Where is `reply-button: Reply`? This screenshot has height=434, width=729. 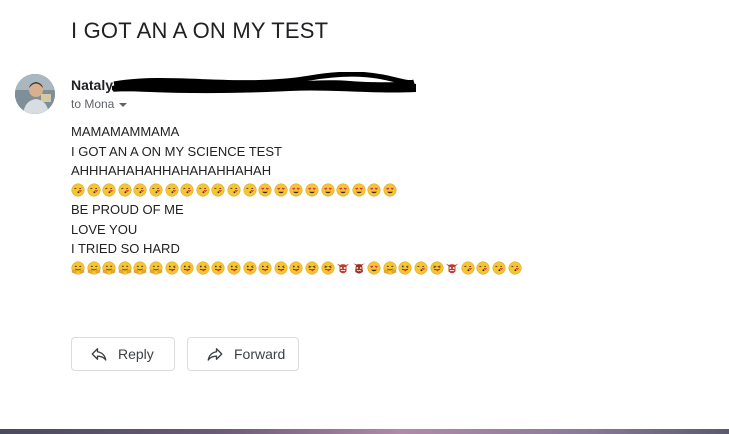
reply-button: Reply is located at coordinates (123, 354).